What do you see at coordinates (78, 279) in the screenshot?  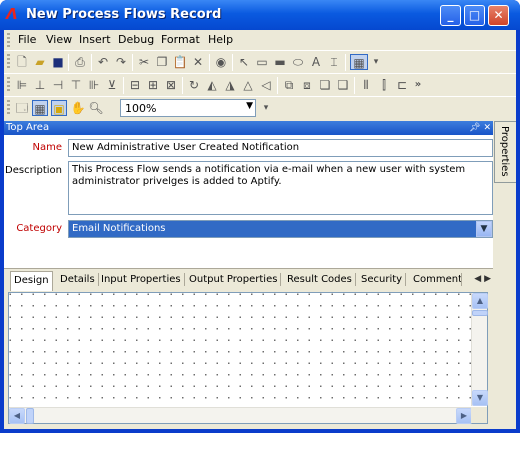 I see `tab-details: Details` at bounding box center [78, 279].